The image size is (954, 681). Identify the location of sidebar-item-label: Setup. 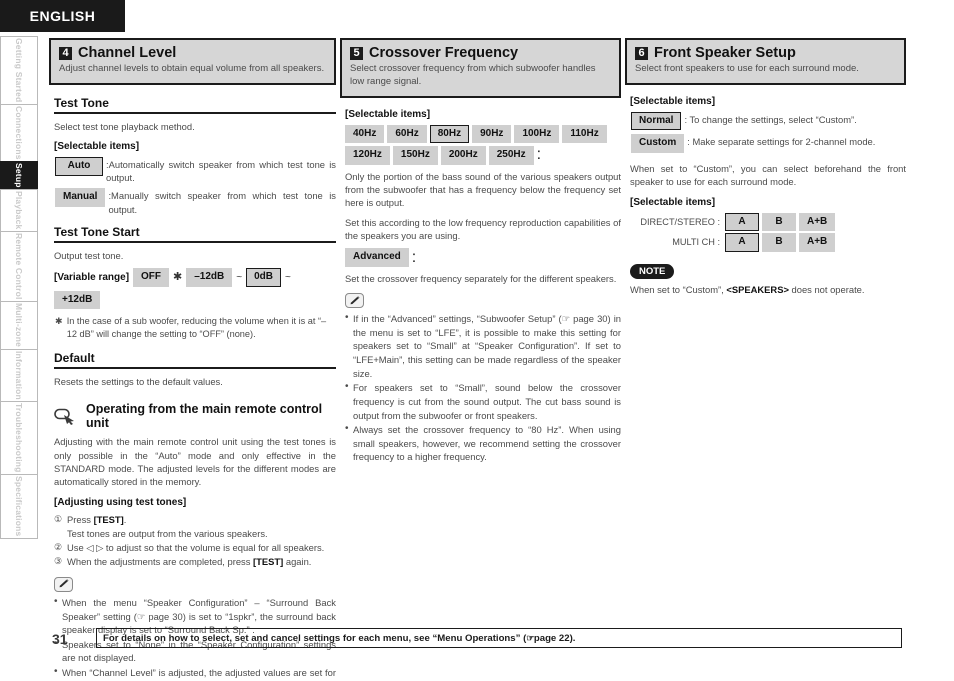
(19, 175).